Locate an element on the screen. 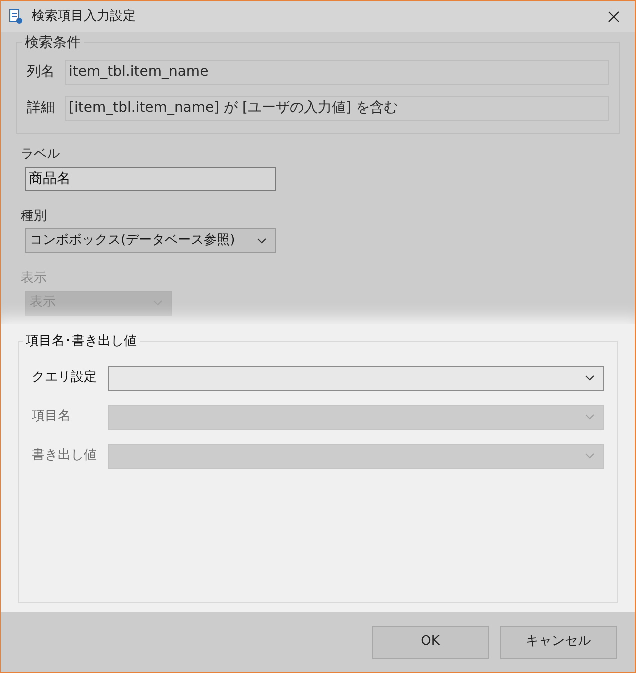  field-label: 項目名 is located at coordinates (52, 417).